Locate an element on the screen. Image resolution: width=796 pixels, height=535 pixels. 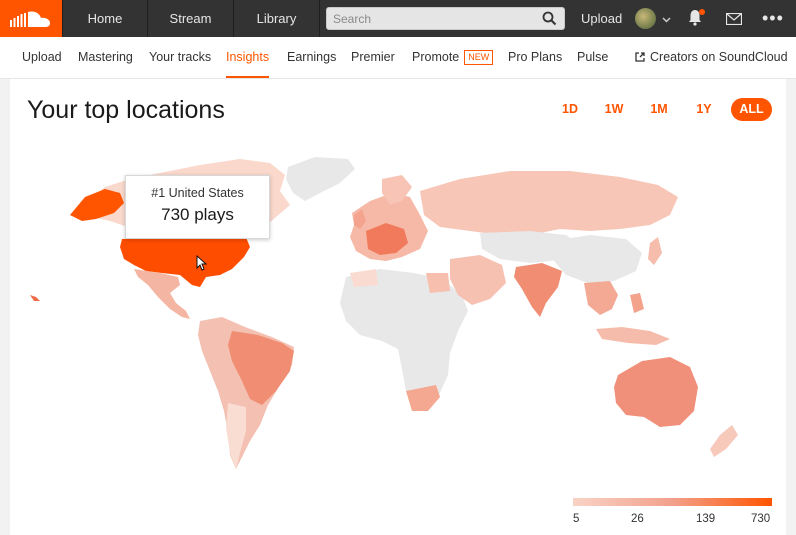
region-north-africa is located at coordinates (364, 278).